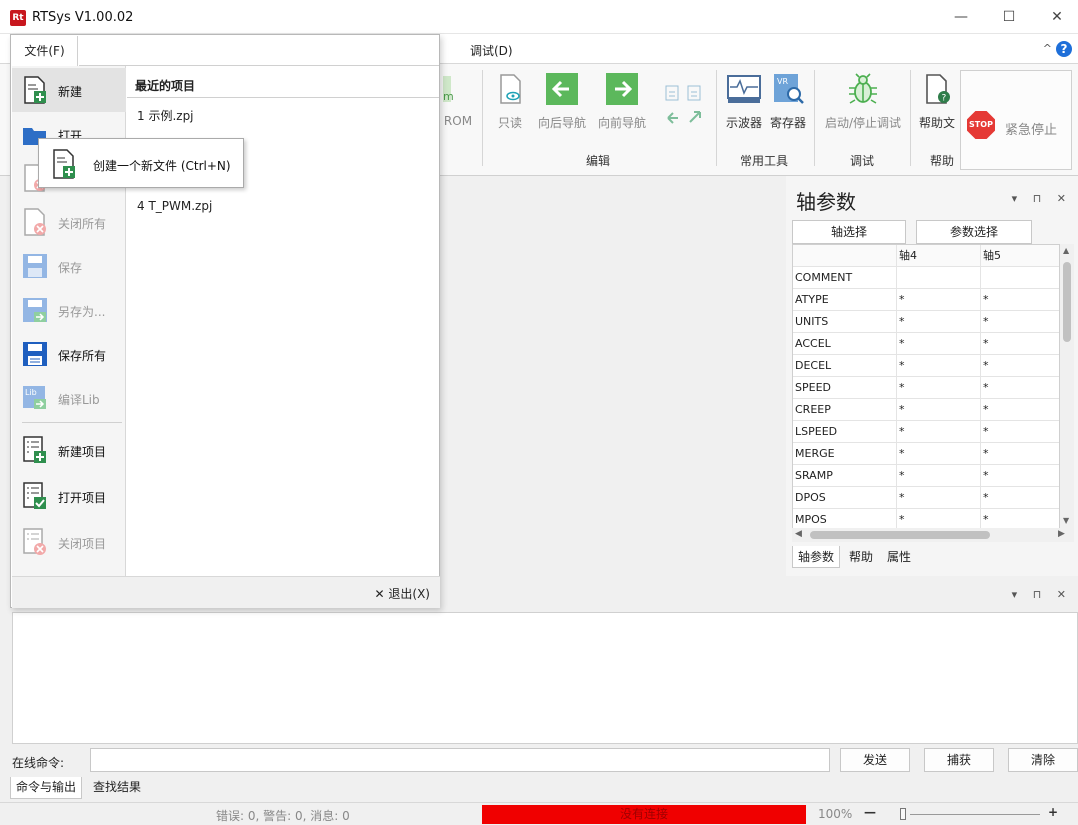 The image size is (1078, 825). What do you see at coordinates (1042, 198) in the screenshot?
I see `panel-controls: ▾ ⊓ ✕` at bounding box center [1042, 198].